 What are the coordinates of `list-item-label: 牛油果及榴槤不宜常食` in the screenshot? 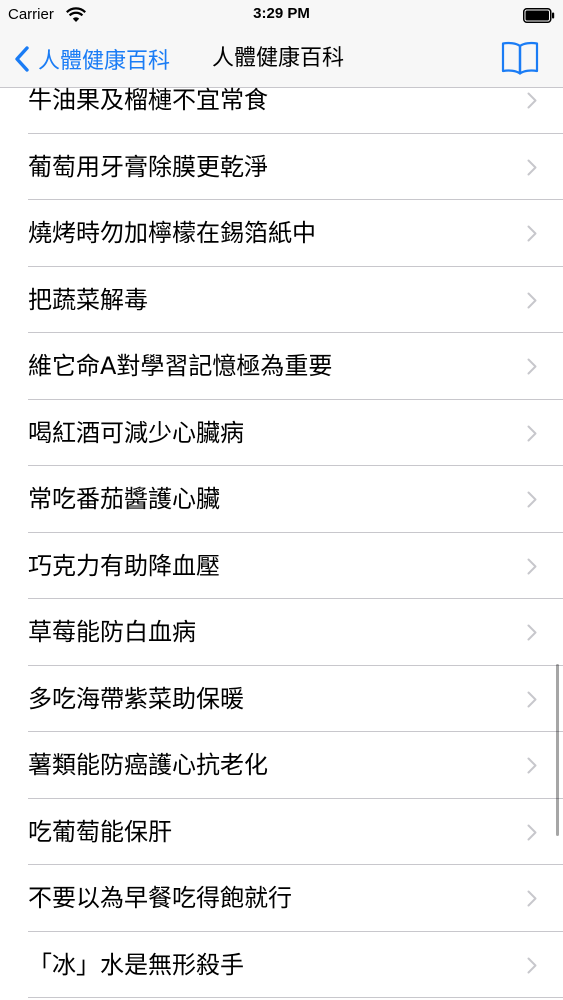 It's located at (148, 100).